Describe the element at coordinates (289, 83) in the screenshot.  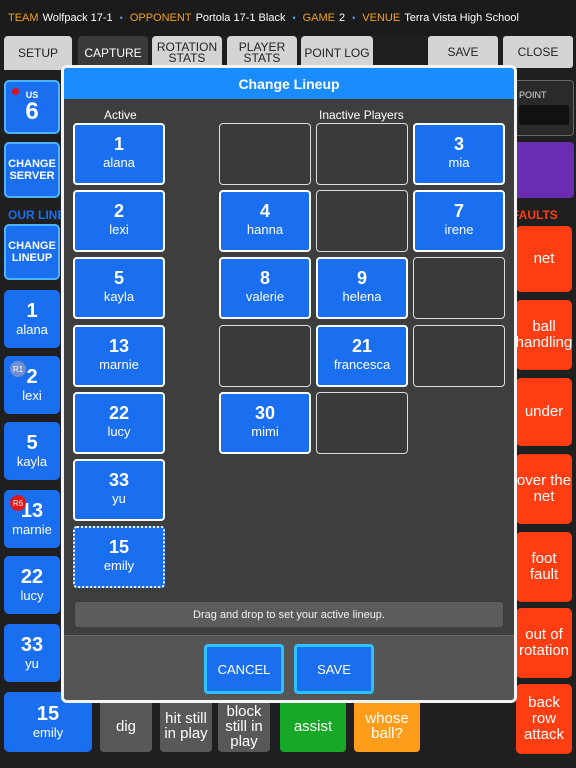
I see `dialog-title: Change Lineup` at that location.